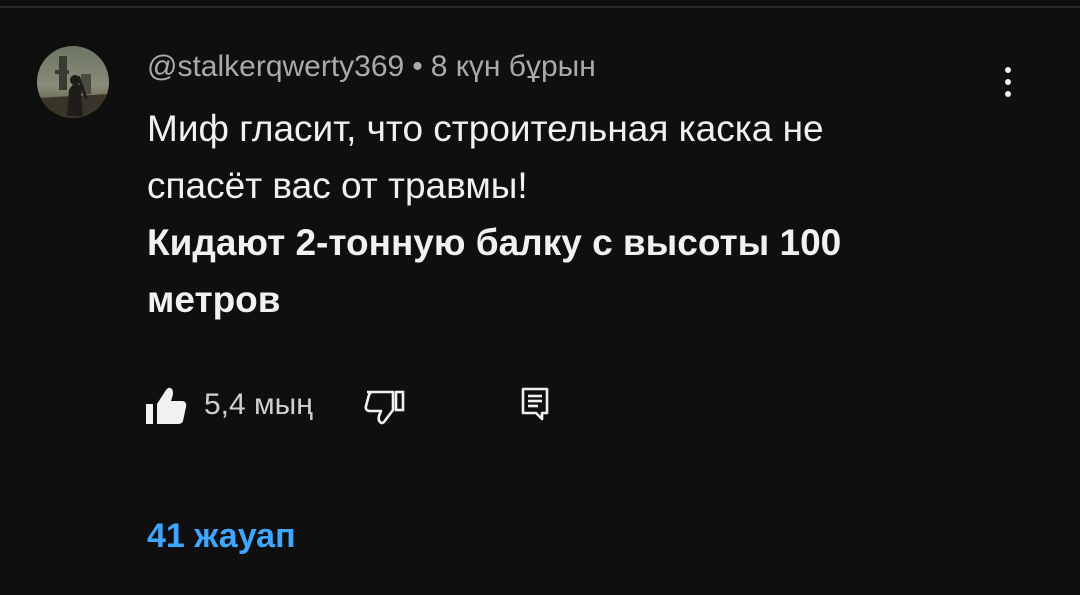 Image resolution: width=1080 pixels, height=595 pixels. I want to click on like-count: 5,4 мың, so click(258, 404).